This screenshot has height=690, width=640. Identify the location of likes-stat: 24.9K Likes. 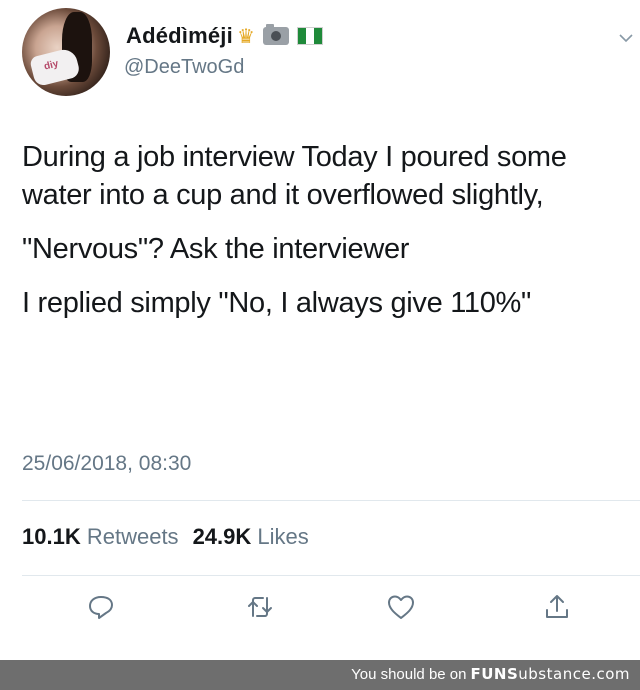
(251, 537).